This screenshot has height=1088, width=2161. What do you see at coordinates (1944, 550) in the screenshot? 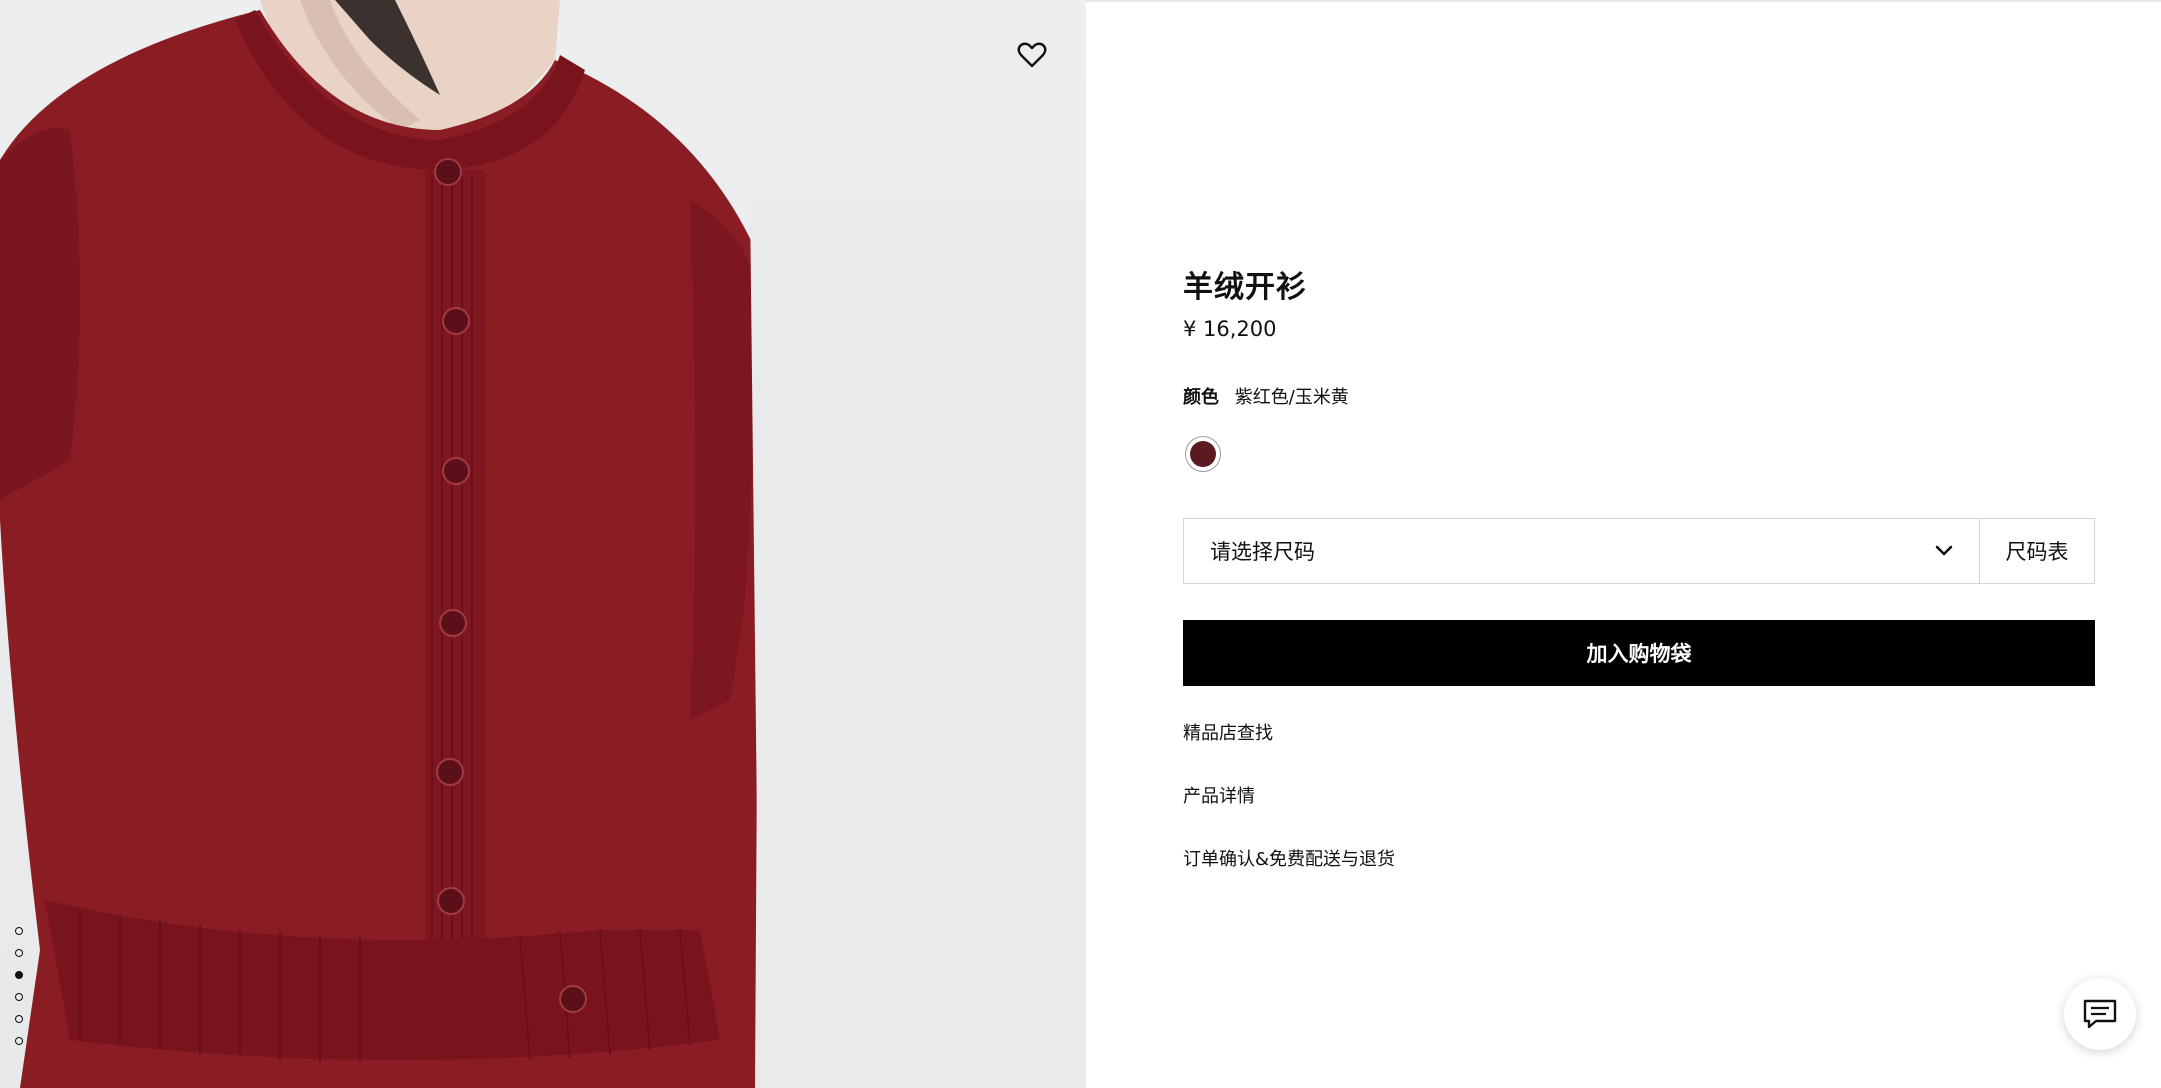
I see `chevron-down-icon` at bounding box center [1944, 550].